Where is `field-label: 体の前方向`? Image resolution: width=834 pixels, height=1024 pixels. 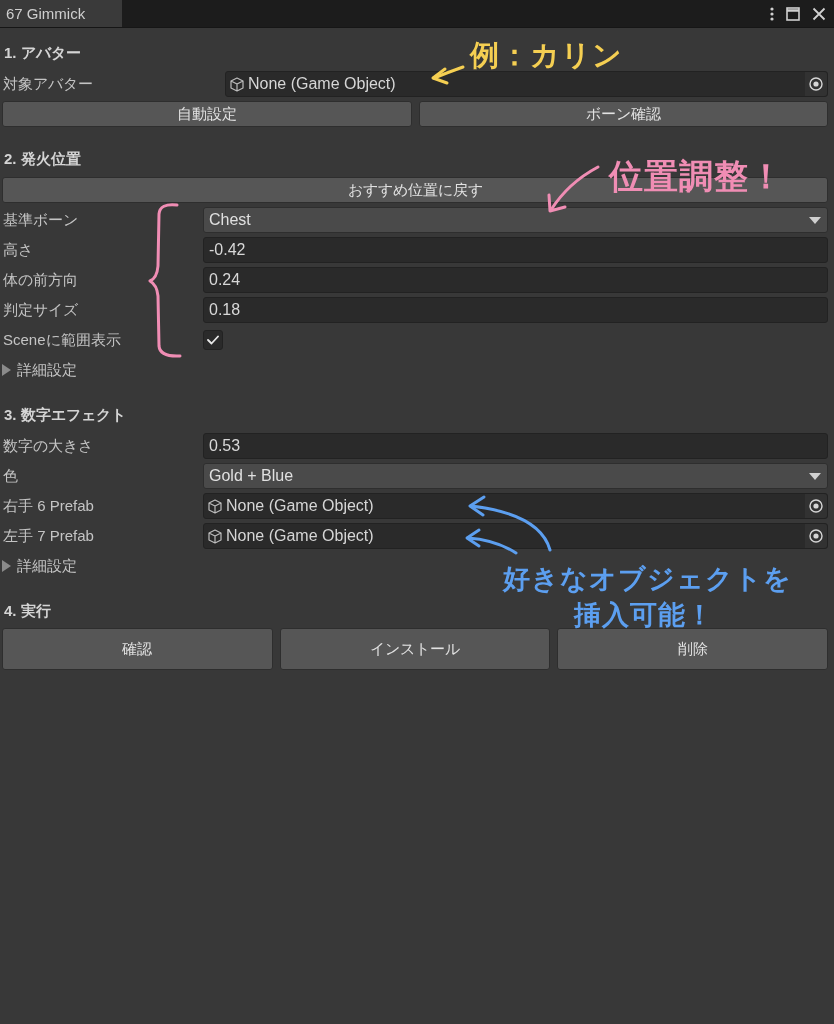
field-label: 体の前方向 is located at coordinates (40, 280).